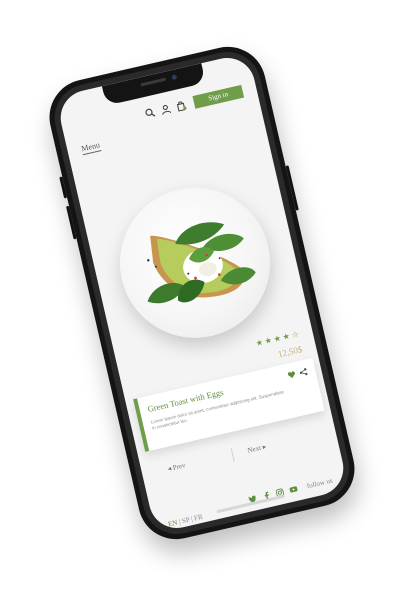  Describe the element at coordinates (198, 518) in the screenshot. I see `lang-fr: FR` at that location.